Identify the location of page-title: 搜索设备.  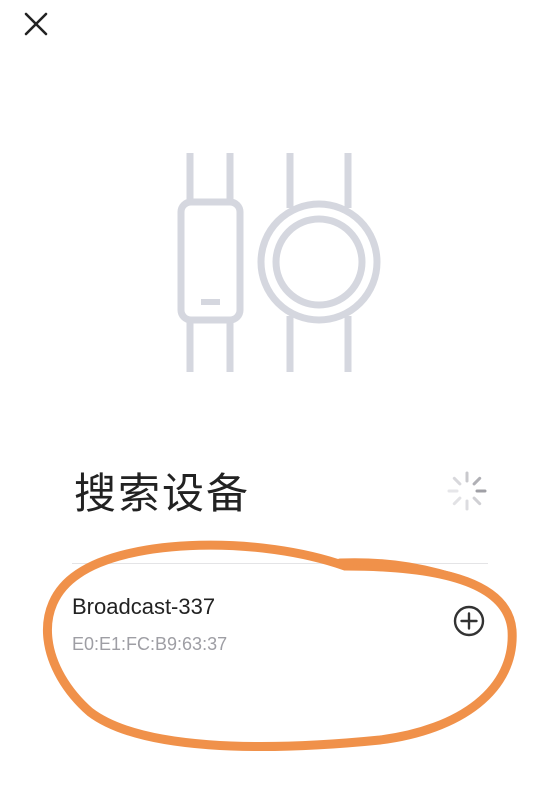
(162, 493).